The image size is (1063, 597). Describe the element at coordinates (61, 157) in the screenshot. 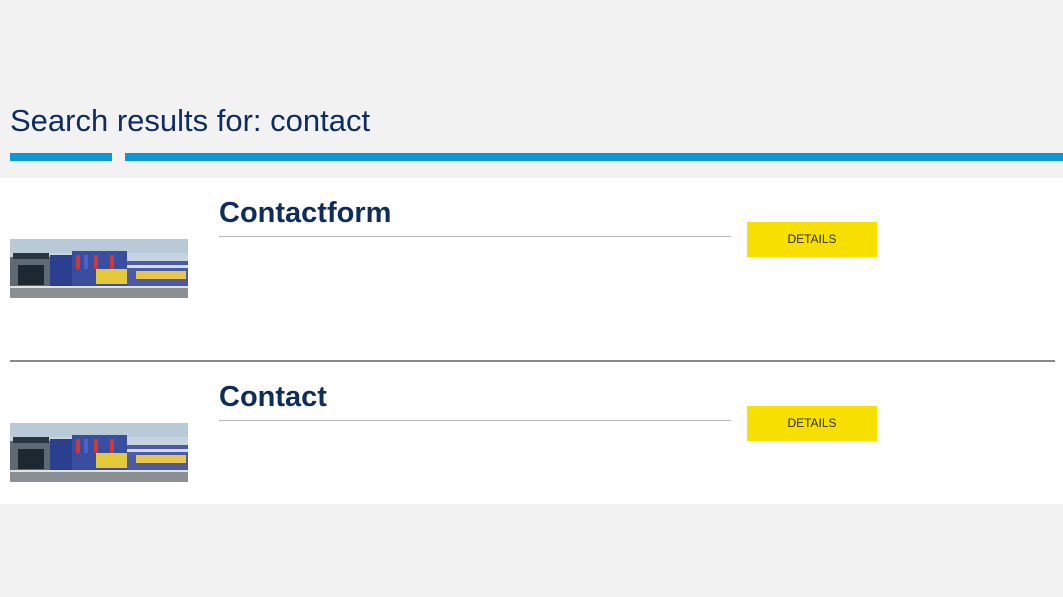

I see `title-underline-short` at that location.